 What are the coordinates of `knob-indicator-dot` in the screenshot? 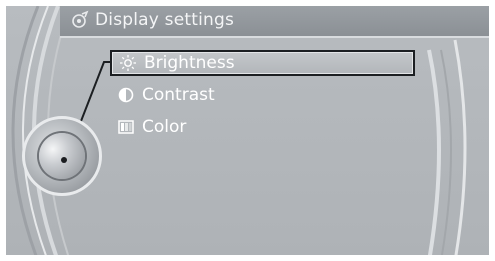 It's located at (64, 160).